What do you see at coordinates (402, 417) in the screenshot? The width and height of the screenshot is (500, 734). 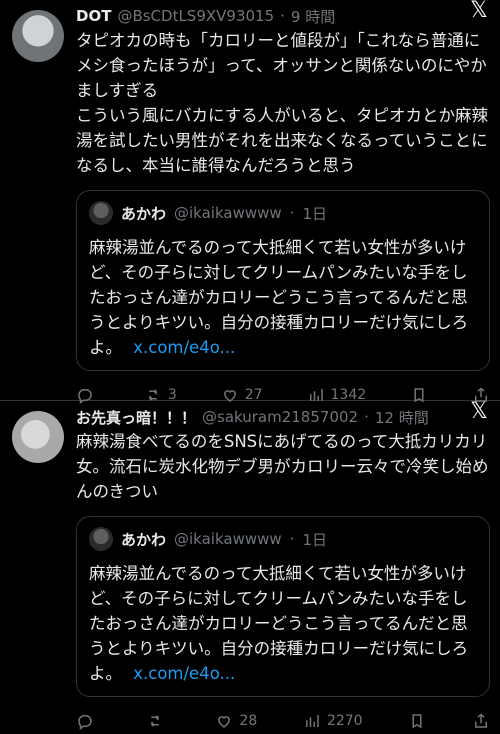 I see `tweet-time: 12 時間` at bounding box center [402, 417].